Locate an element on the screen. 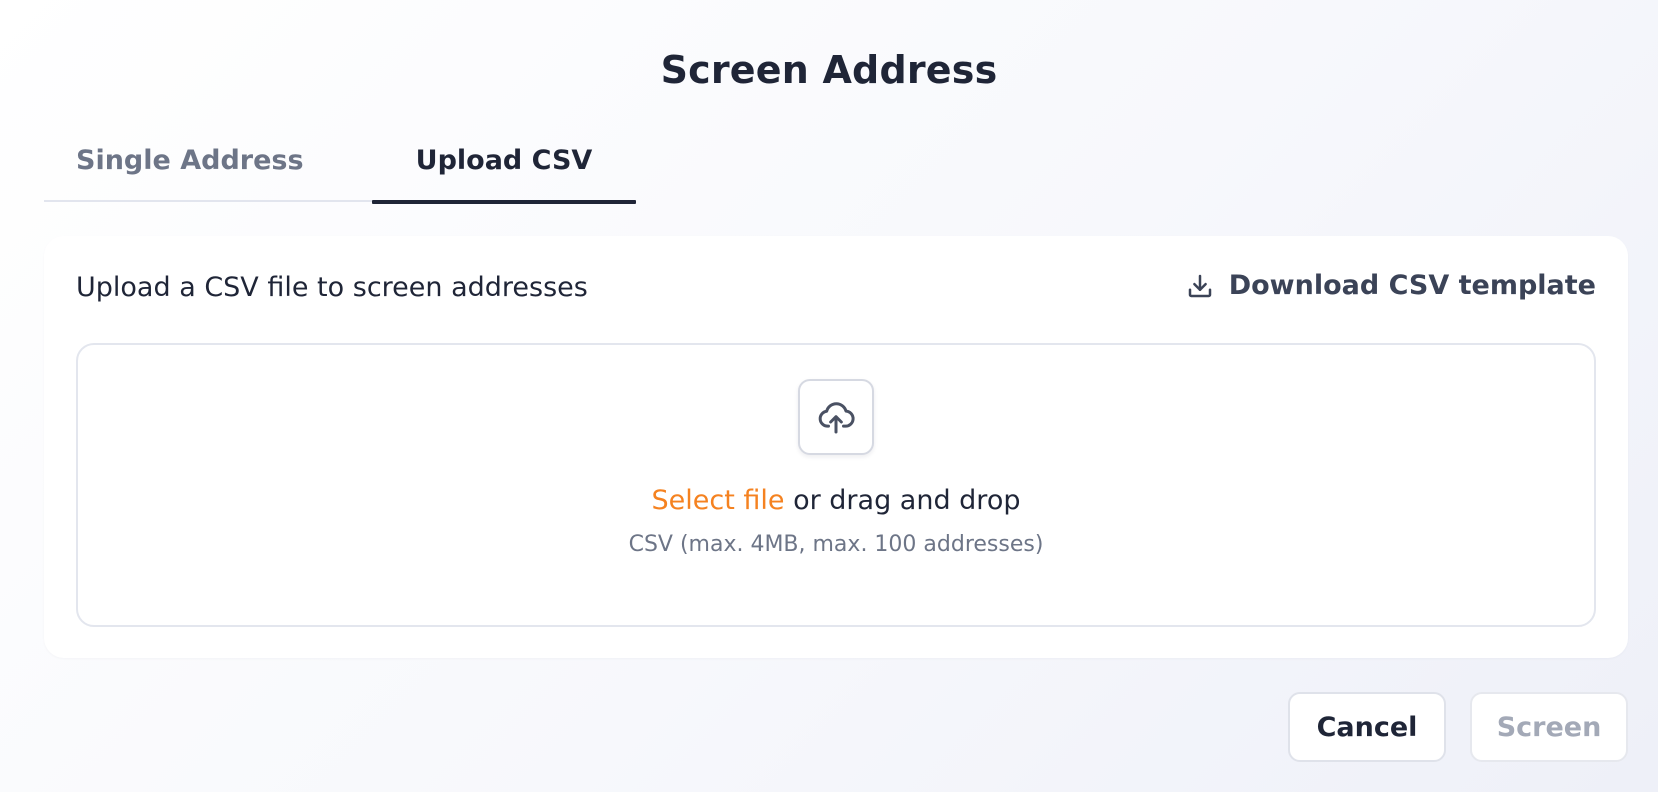 The height and width of the screenshot is (792, 1658). tab-upload-csv: Upload CSV is located at coordinates (504, 161).